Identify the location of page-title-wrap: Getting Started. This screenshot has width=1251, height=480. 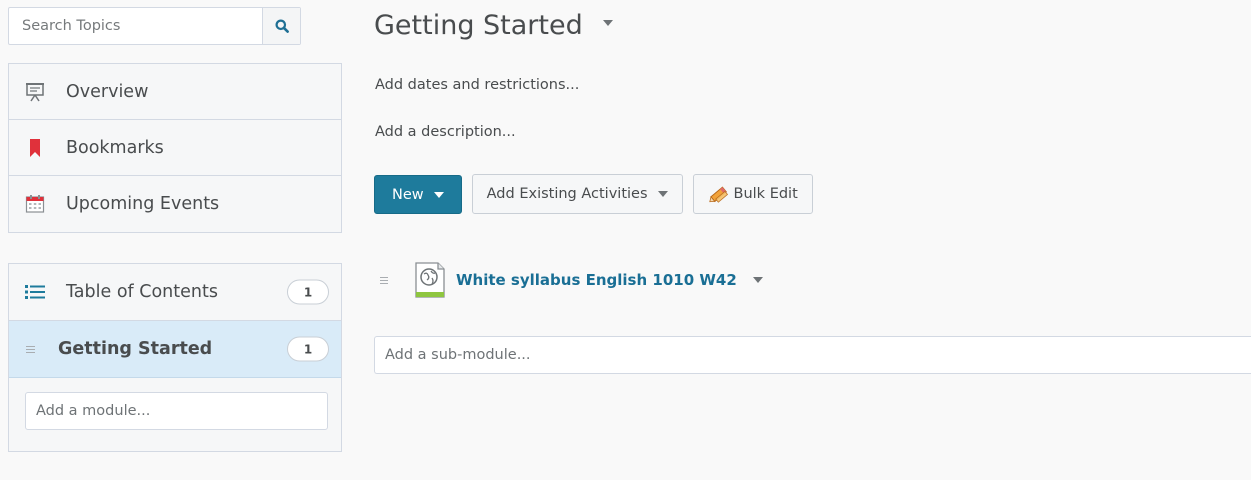
(493, 25).